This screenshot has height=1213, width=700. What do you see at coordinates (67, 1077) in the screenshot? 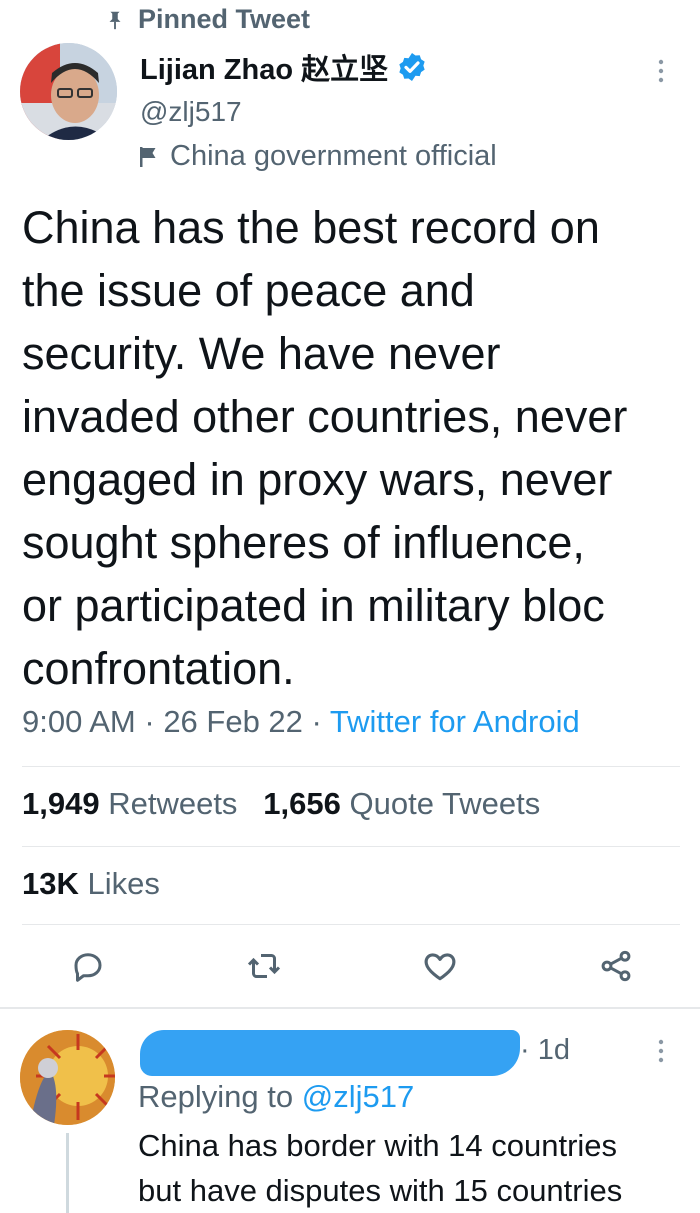
I see `reply-avatar` at bounding box center [67, 1077].